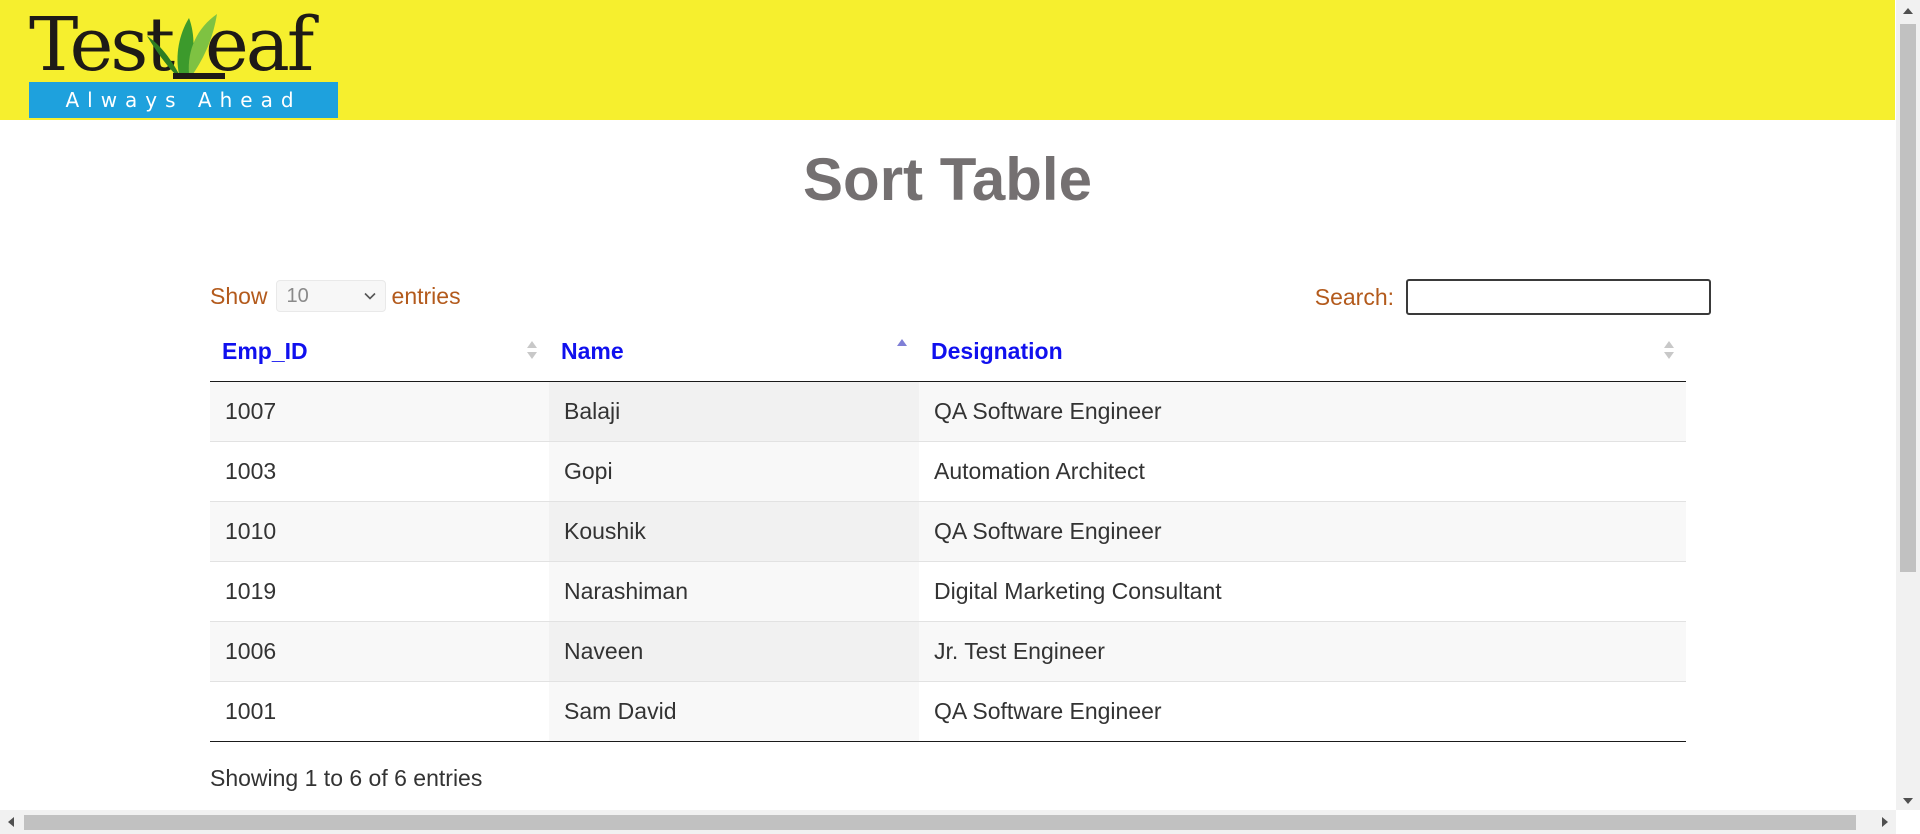 This screenshot has width=1920, height=834. I want to click on vertical-scroll-thumb, so click(1908, 298).